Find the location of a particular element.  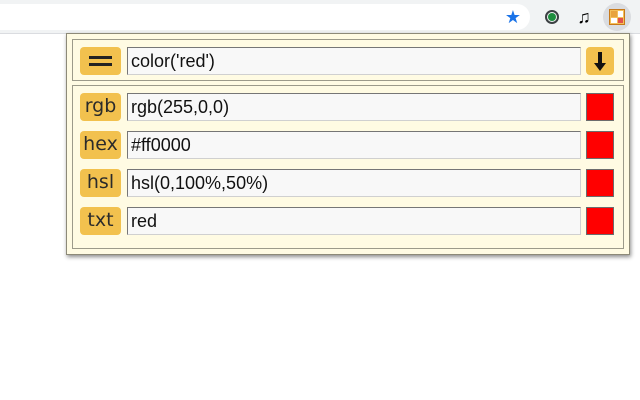

hex-label-button: hex is located at coordinates (100, 145).